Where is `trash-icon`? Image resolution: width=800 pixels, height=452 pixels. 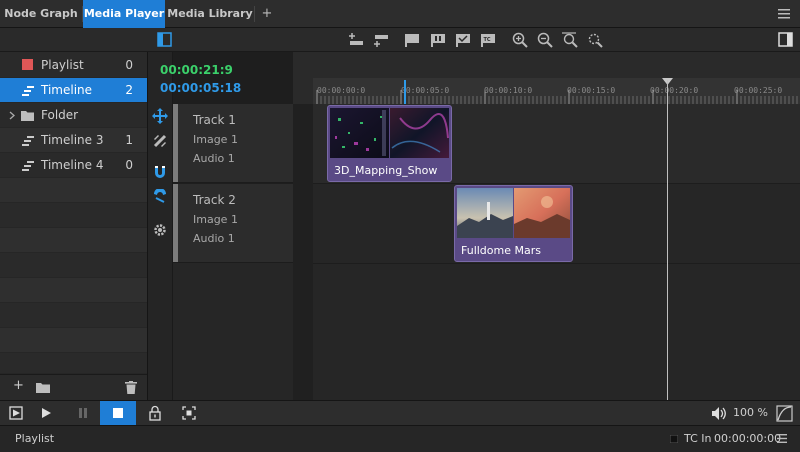
trash-icon is located at coordinates (131, 387).